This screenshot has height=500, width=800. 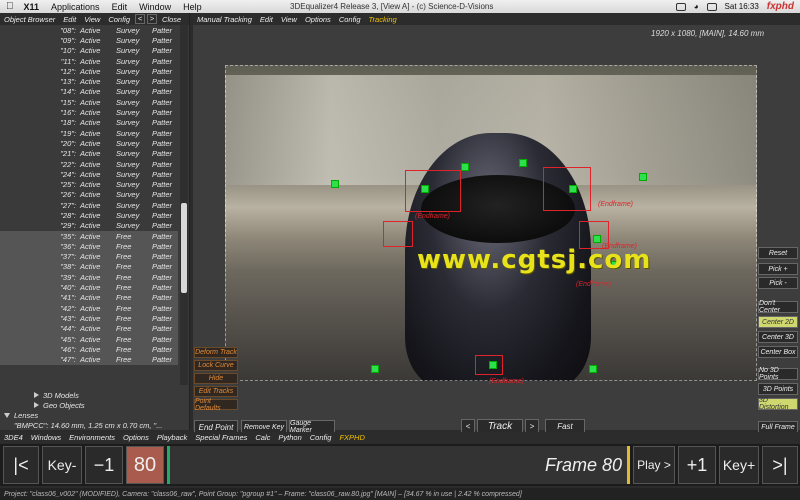 What do you see at coordinates (778, 269) in the screenshot?
I see `pick-plus-button: Pick +` at bounding box center [778, 269].